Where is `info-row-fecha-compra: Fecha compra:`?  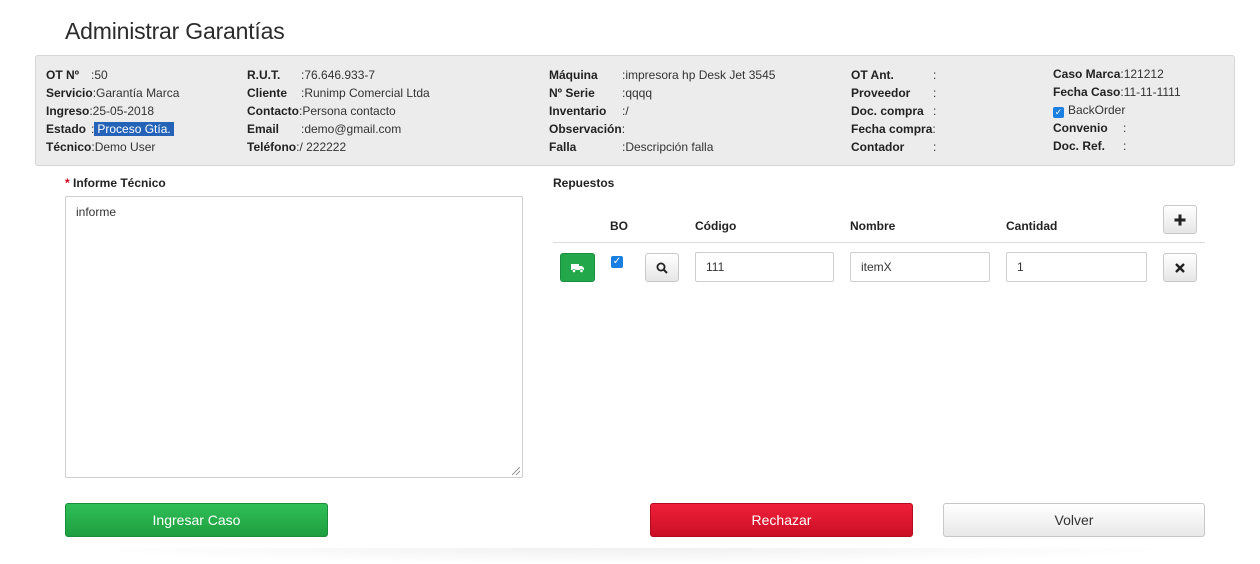
info-row-fecha-compra: Fecha compra: is located at coordinates (893, 129).